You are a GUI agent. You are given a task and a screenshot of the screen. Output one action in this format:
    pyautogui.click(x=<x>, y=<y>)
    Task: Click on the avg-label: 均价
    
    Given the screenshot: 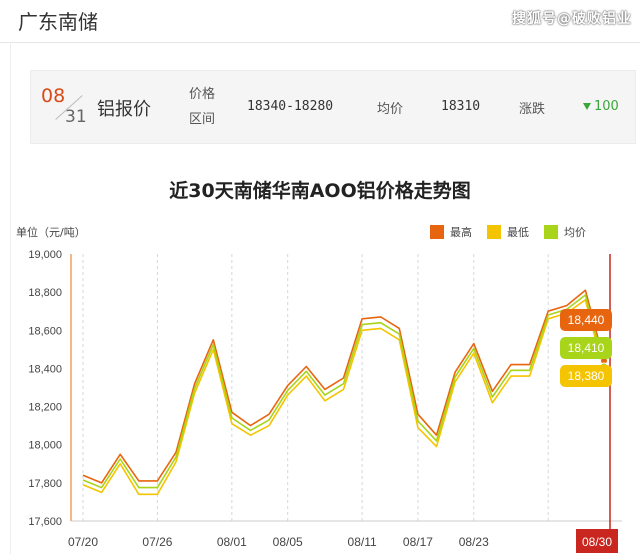 What is the action you would take?
    pyautogui.click(x=390, y=109)
    